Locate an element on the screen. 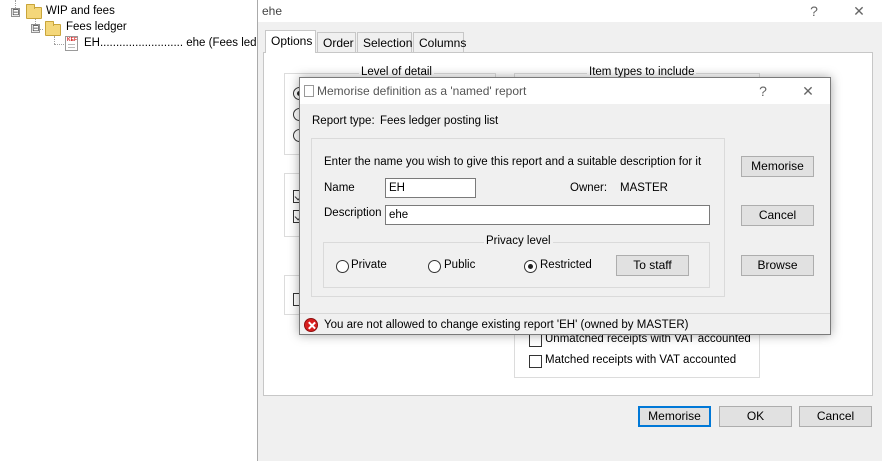  report-type-value: Fees ledger posting list is located at coordinates (439, 121).